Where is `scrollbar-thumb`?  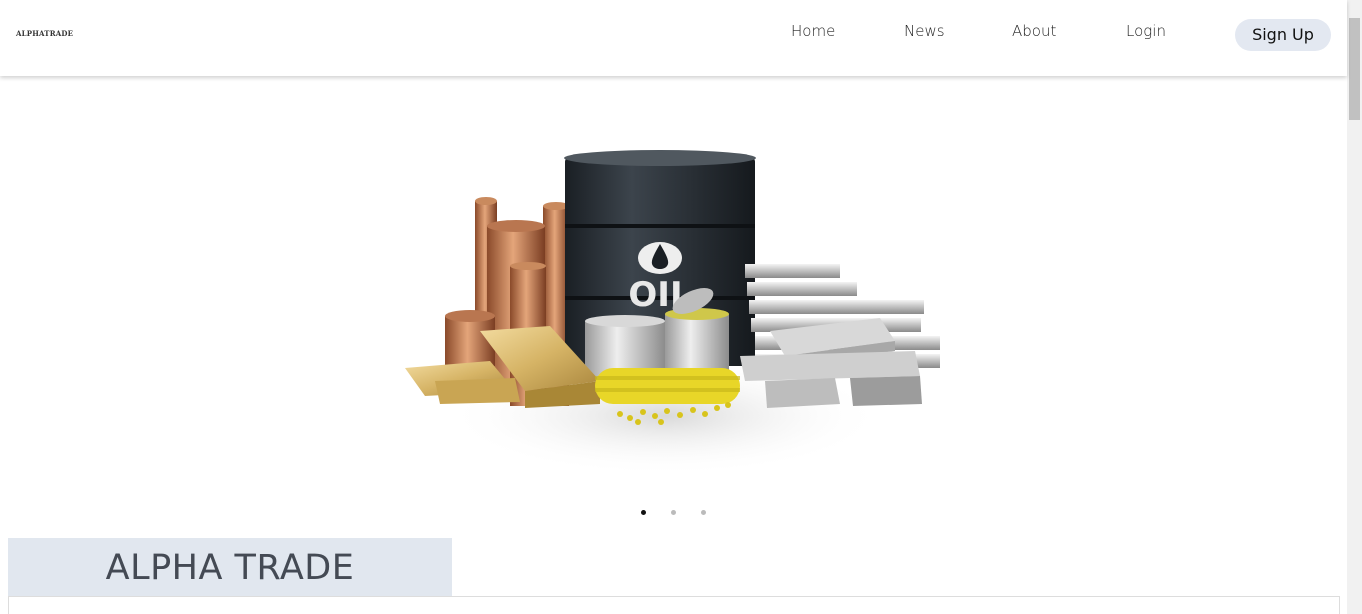 scrollbar-thumb is located at coordinates (1354, 69).